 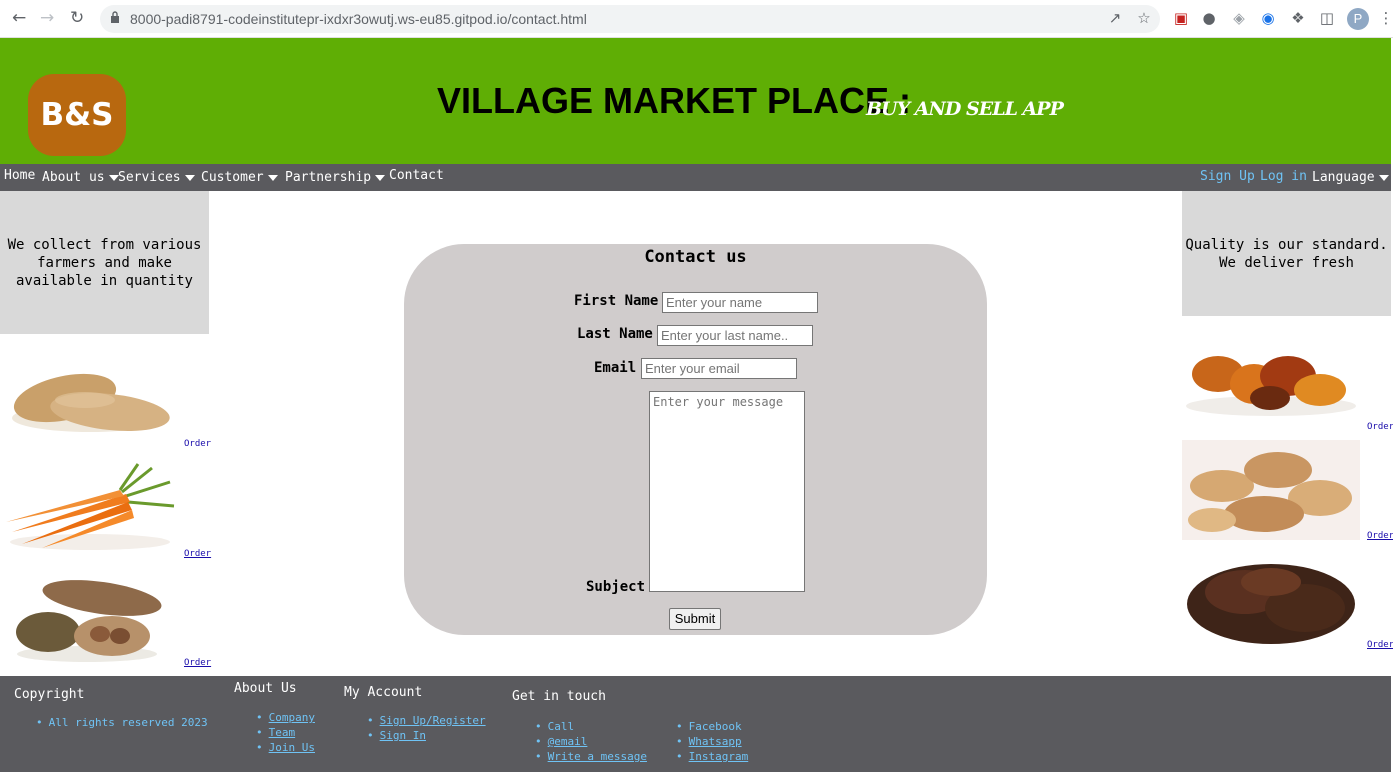 I want to click on nav-partnership: Partnership, so click(x=335, y=177).